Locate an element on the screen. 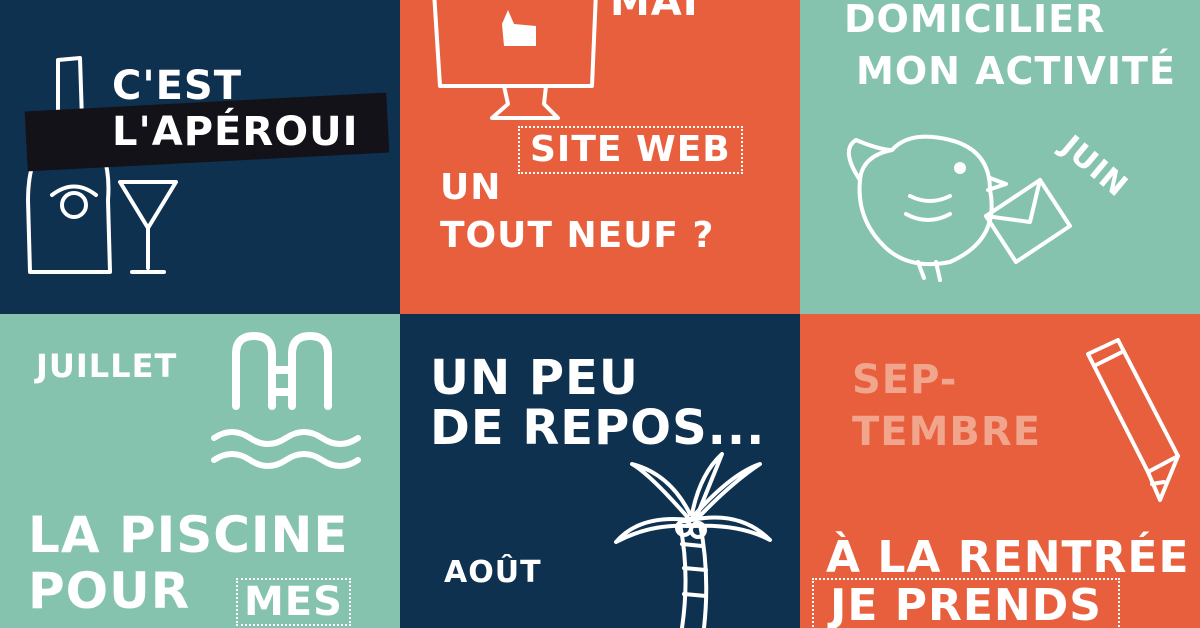 Image resolution: width=1200 pixels, height=628 pixels. apero-line-1: C'EST is located at coordinates (177, 86).